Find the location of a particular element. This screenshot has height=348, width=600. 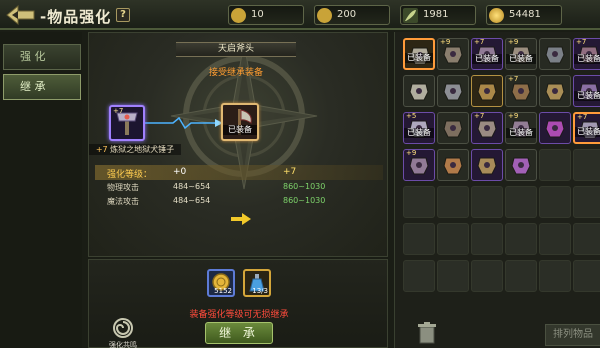

material-count: 5152 is located at coordinates (223, 291).